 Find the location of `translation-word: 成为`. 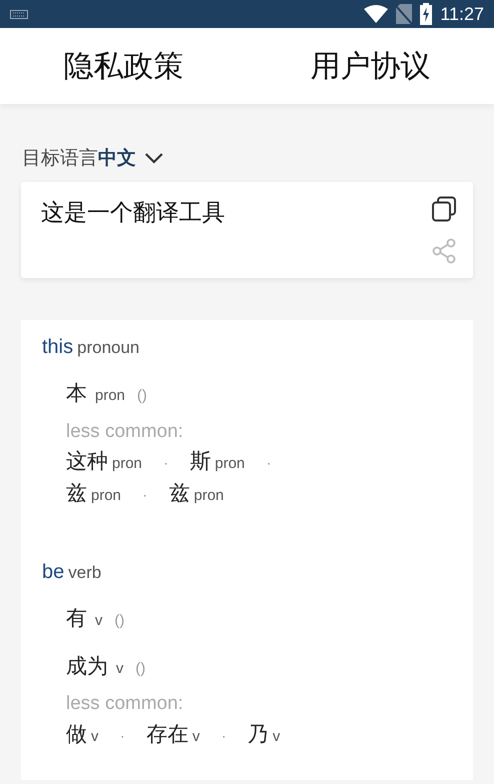

translation-word: 成为 is located at coordinates (87, 666).